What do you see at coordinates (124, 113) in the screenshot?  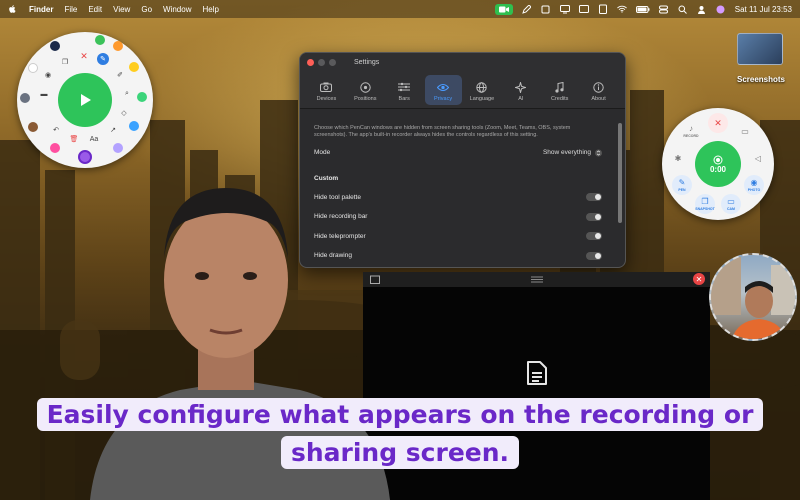 I see `eraser-icon: ◇` at bounding box center [124, 113].